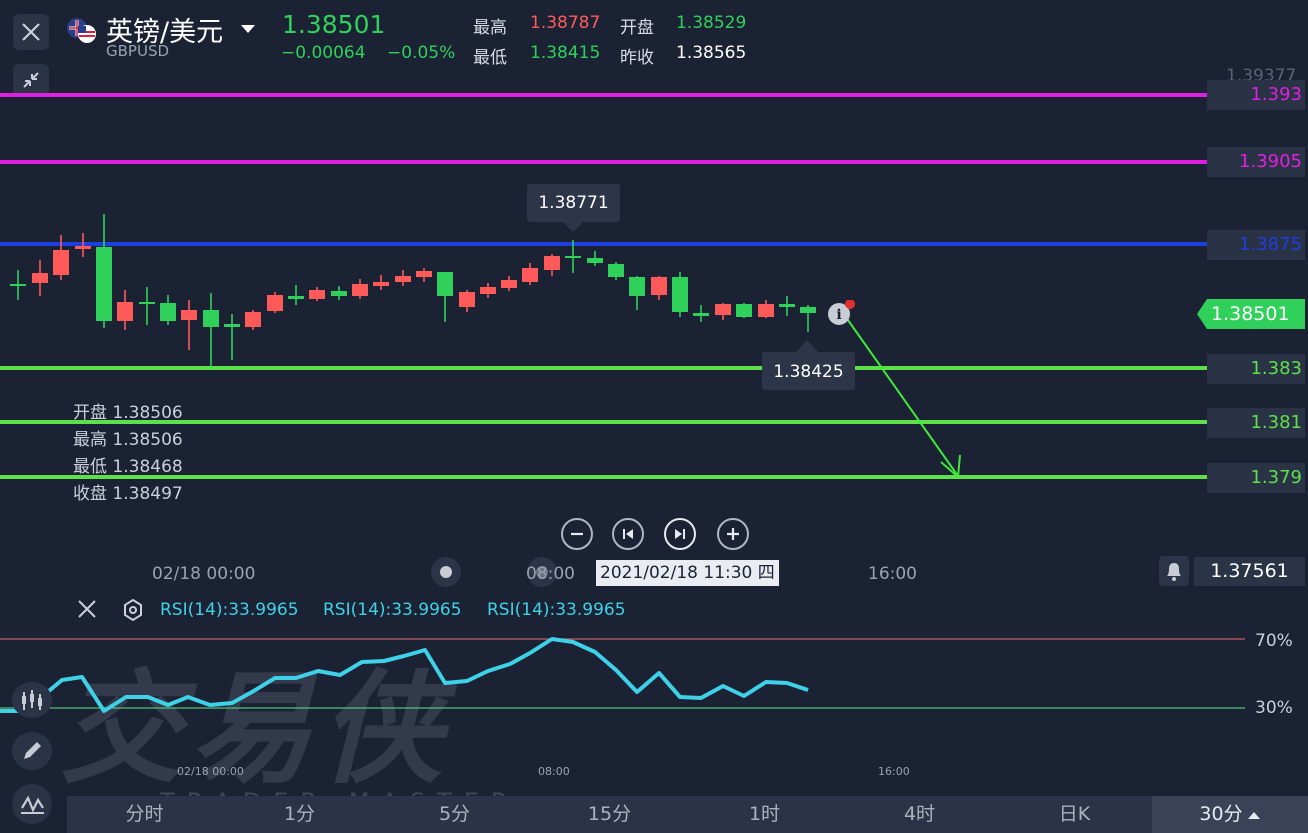  I want to click on crosshair-time: 2021/02/18 11:30 四, so click(687, 573).